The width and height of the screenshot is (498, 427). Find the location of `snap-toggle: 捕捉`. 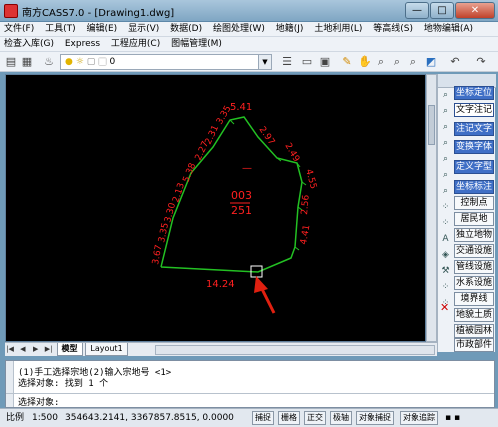

snap-toggle: 捕捉 is located at coordinates (263, 418).